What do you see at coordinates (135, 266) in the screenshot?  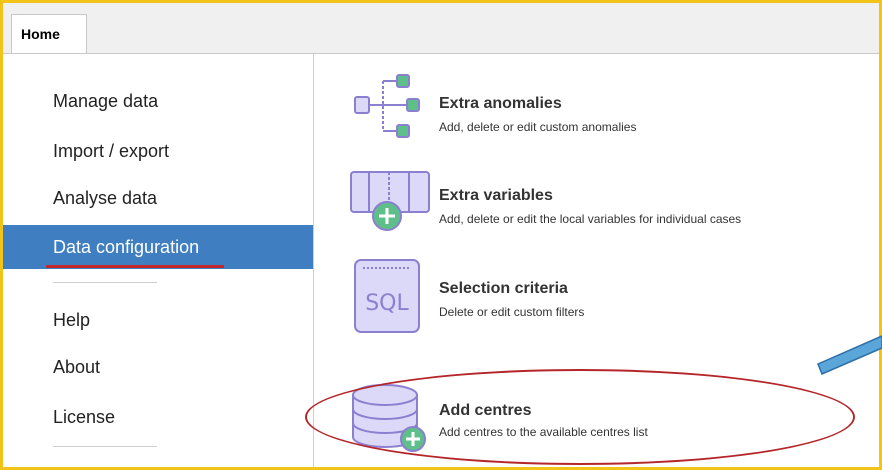 I see `annotation-underline` at bounding box center [135, 266].